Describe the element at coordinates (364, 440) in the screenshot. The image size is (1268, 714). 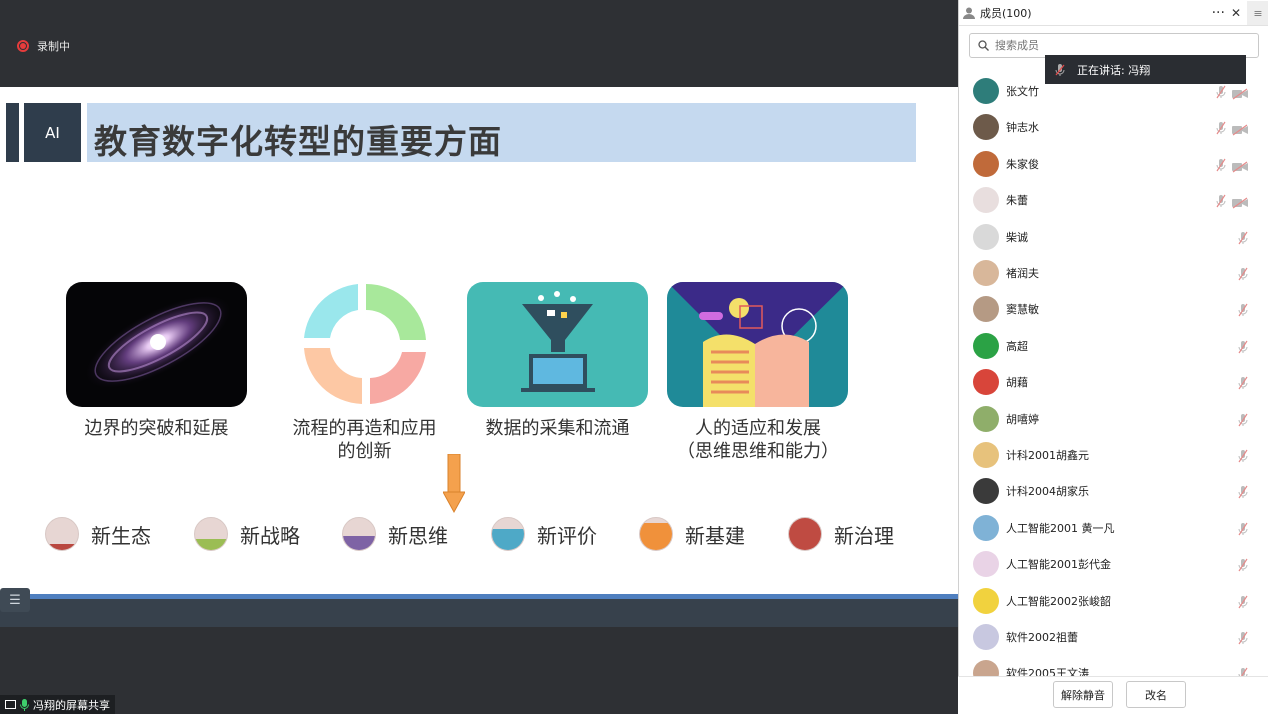
I see `card-caption-2: 流程的再造和应用 的创新` at that location.